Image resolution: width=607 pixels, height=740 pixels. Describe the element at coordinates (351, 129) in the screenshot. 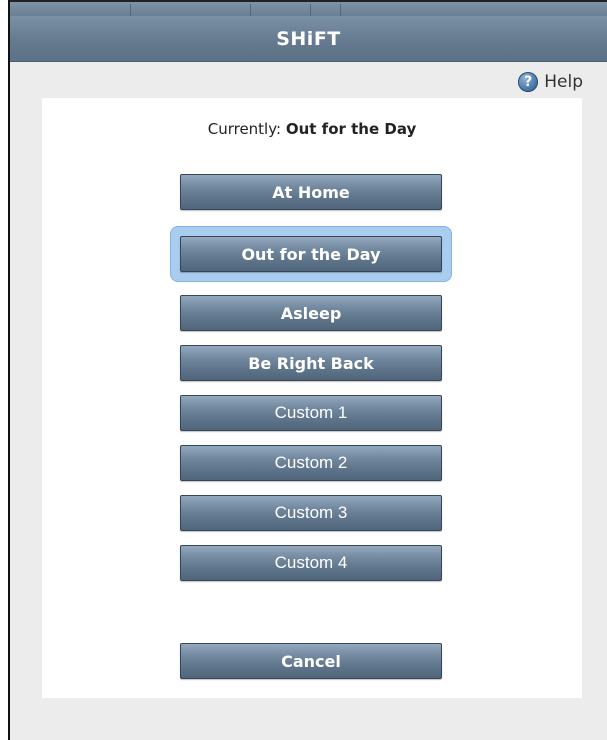

I see `current-mode-value: Out for the Day` at that location.